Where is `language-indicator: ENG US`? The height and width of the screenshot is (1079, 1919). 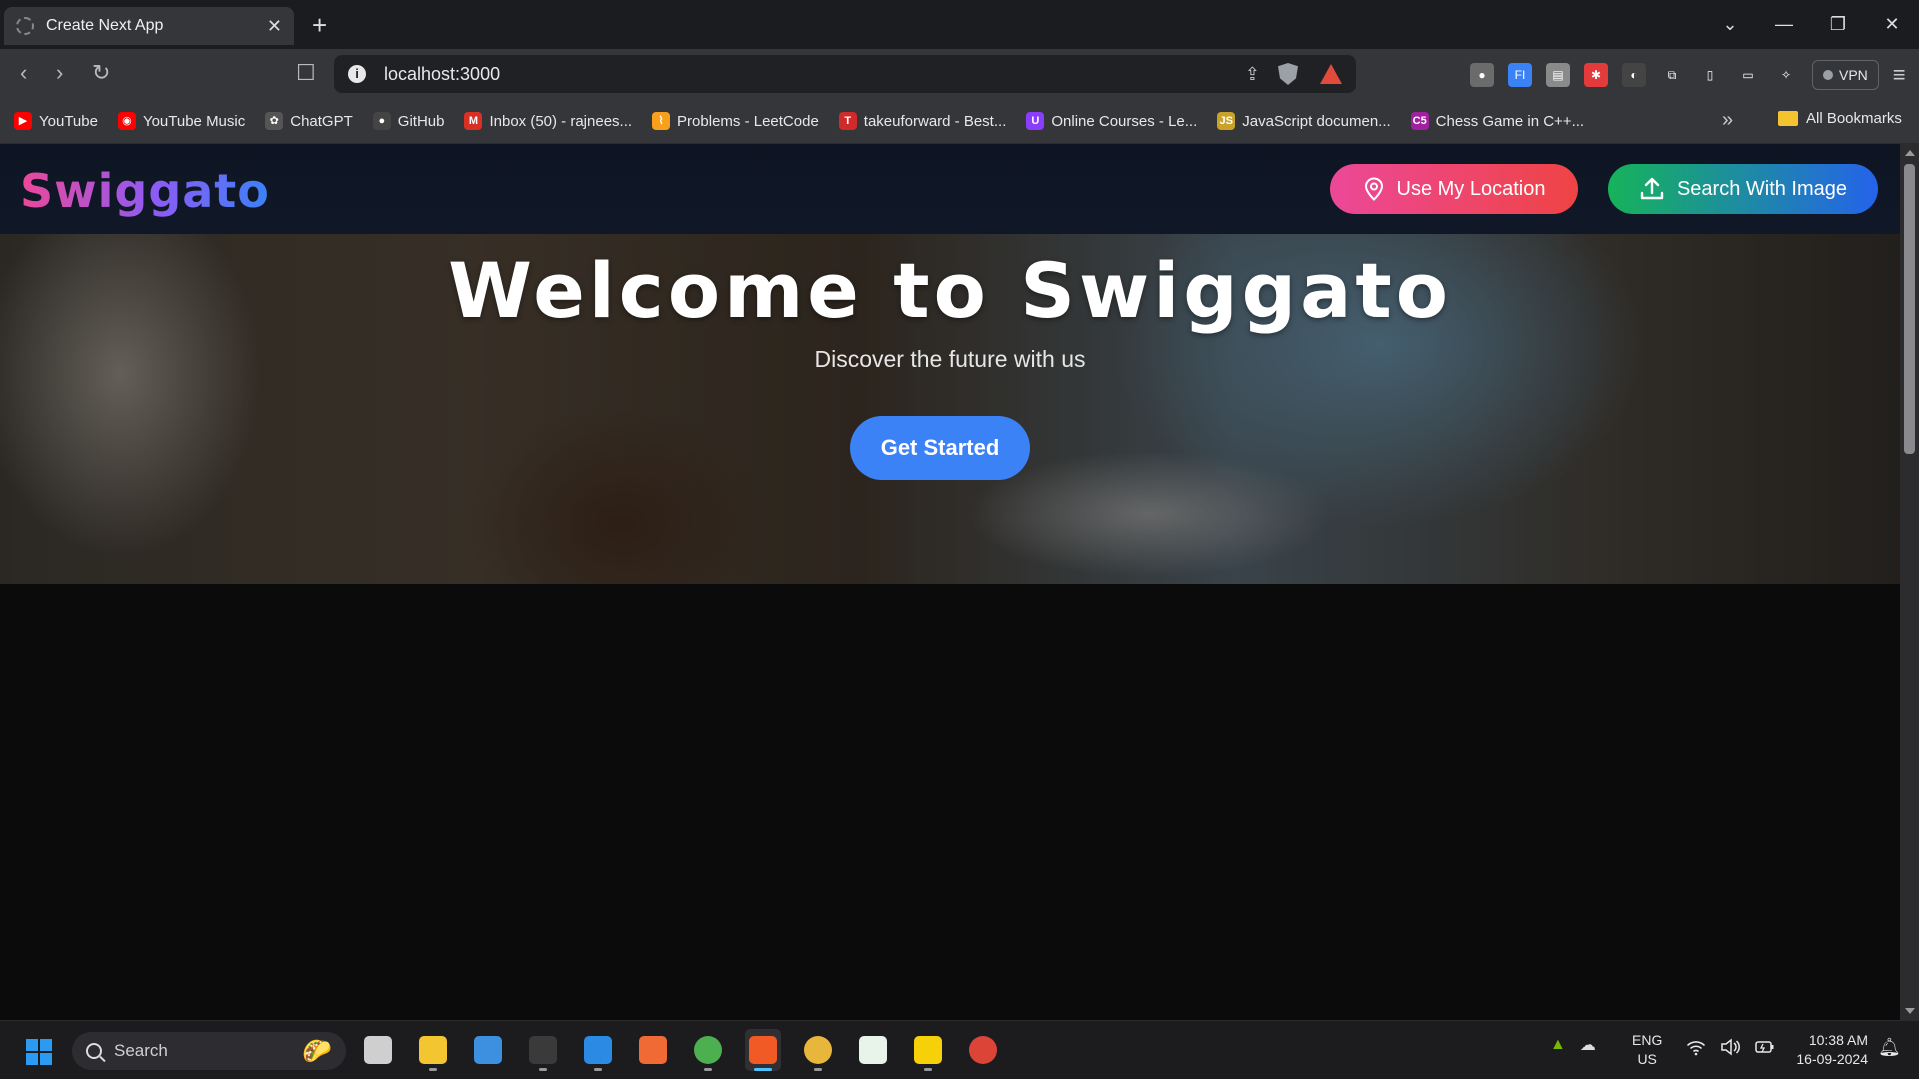 language-indicator: ENG US is located at coordinates (1647, 1050).